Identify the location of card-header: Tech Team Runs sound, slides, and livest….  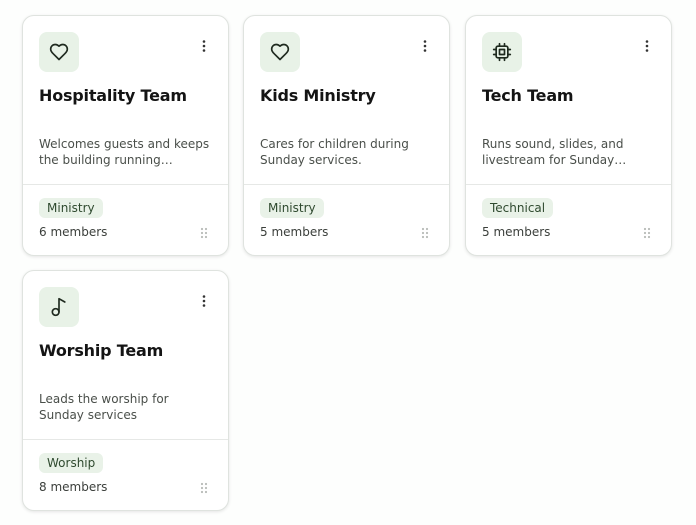
(568, 100).